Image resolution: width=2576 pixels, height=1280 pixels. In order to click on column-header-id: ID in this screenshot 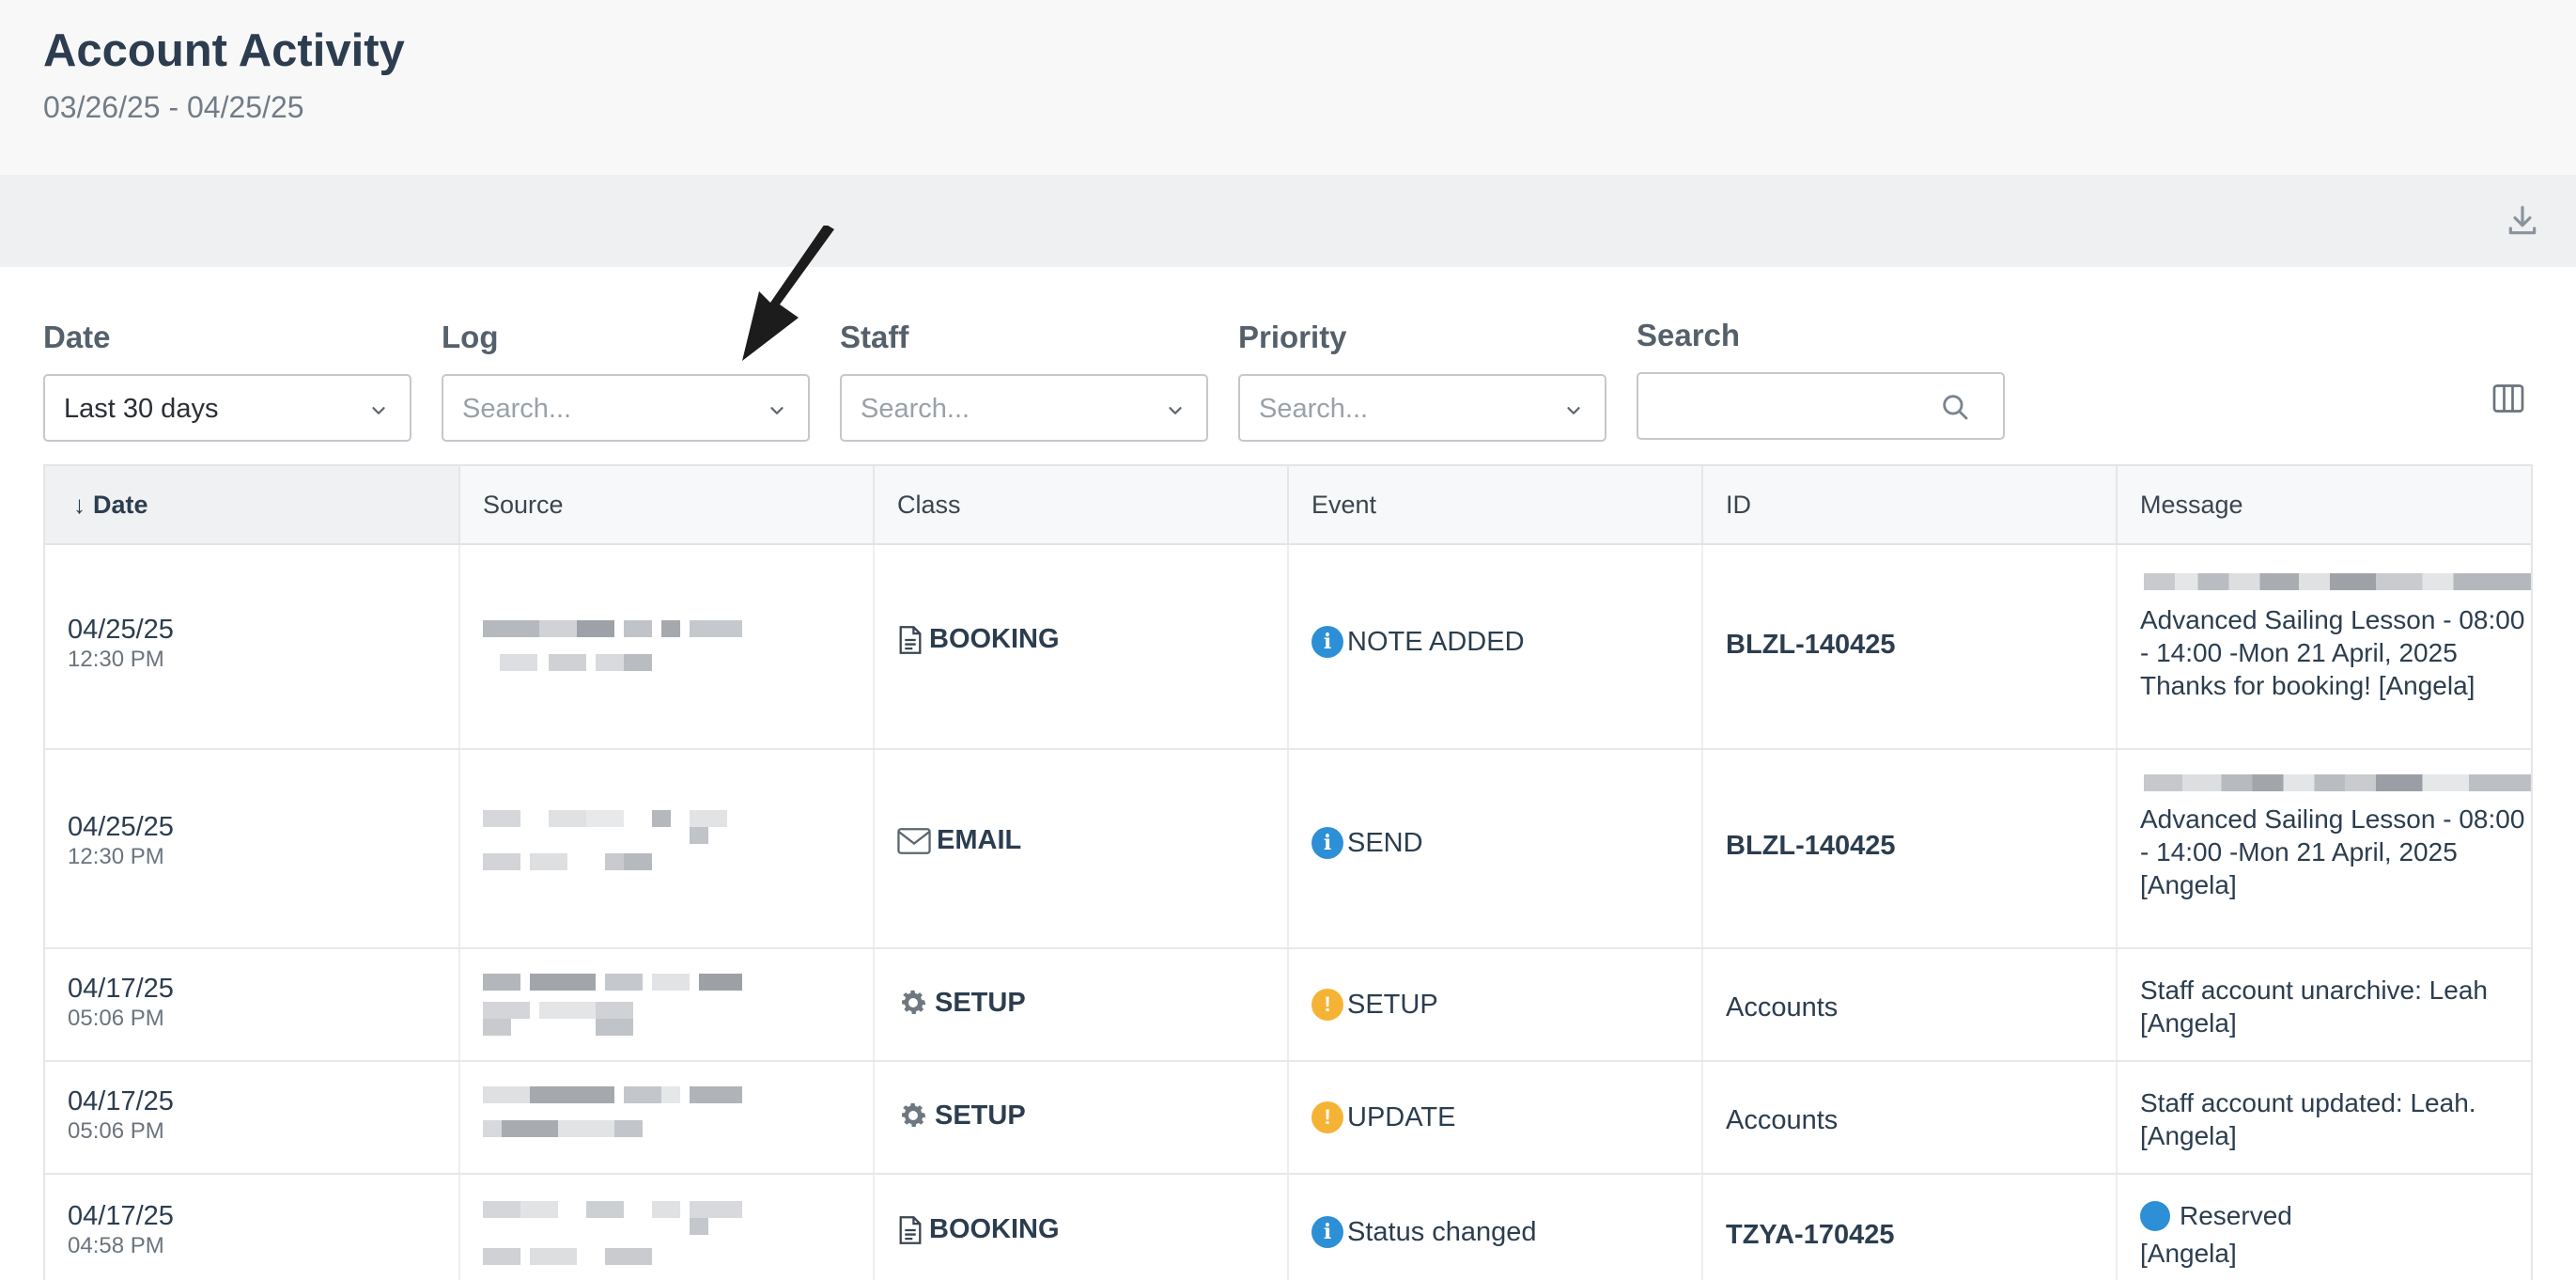, I will do `click(1910, 504)`.